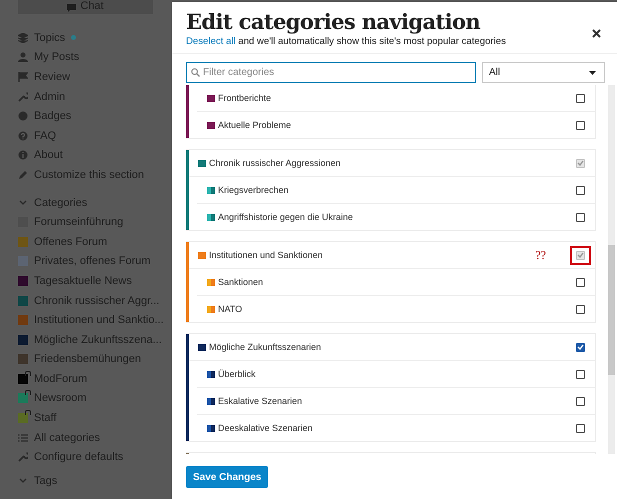  Describe the element at coordinates (237, 374) in the screenshot. I see `category-name: Überblick` at that location.